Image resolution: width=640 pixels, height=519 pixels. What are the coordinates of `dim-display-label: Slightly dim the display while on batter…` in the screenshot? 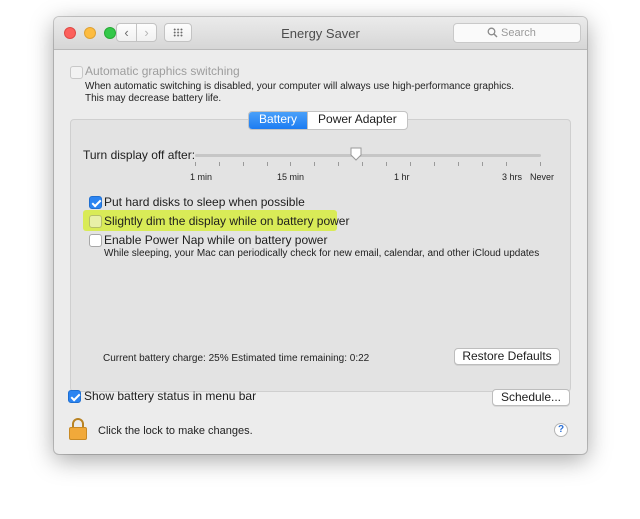 It's located at (227, 221).